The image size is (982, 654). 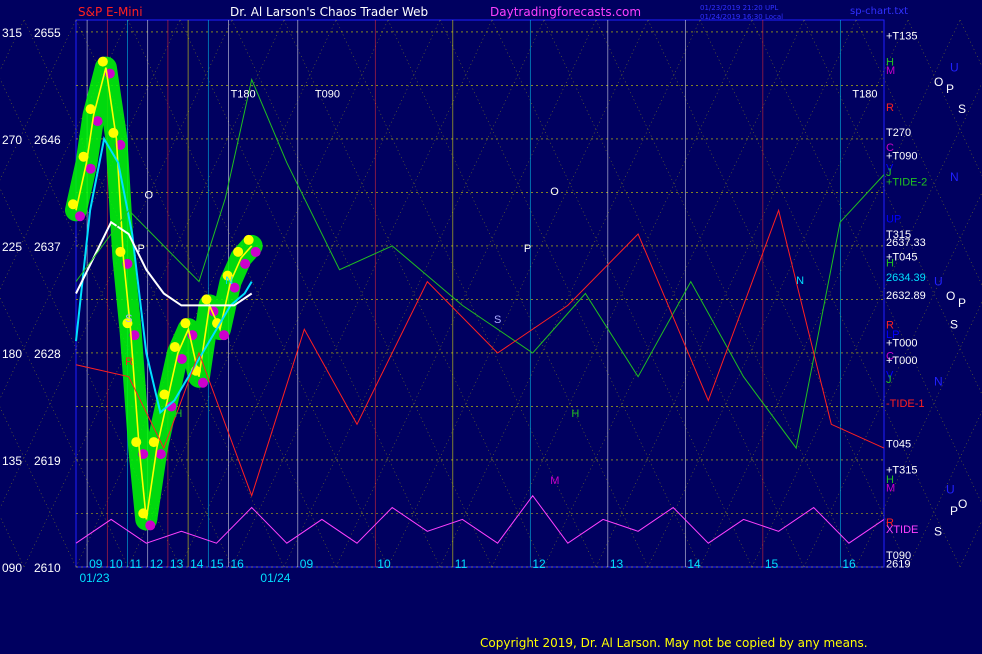 I want to click on y-tick-angle: 225, so click(x=12, y=247).